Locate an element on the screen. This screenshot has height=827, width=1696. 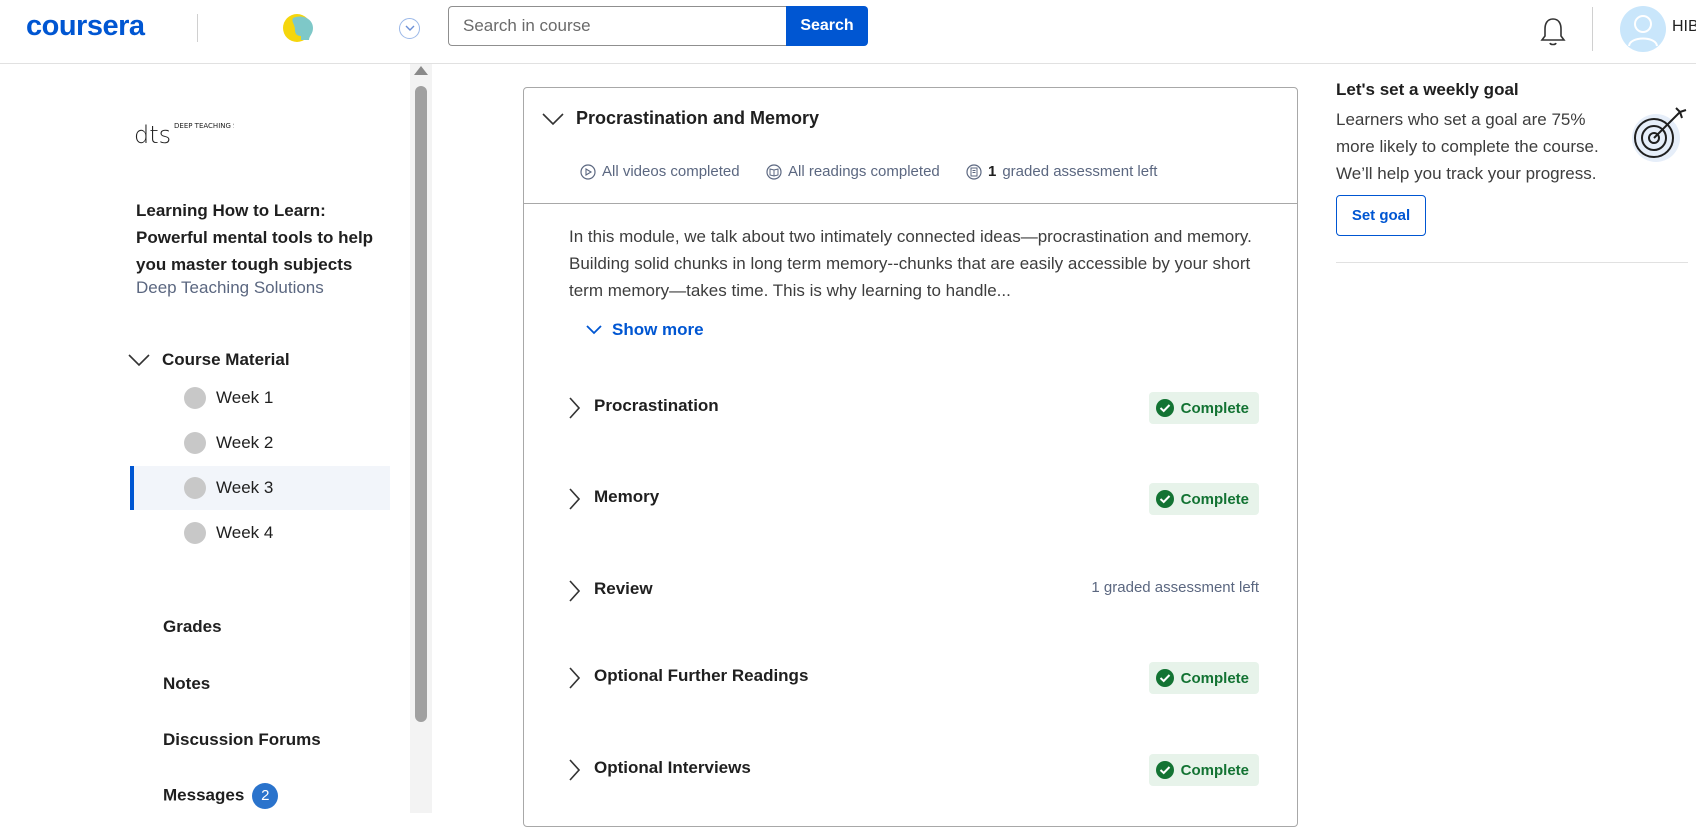
target-goal-icon is located at coordinates (1659, 134).